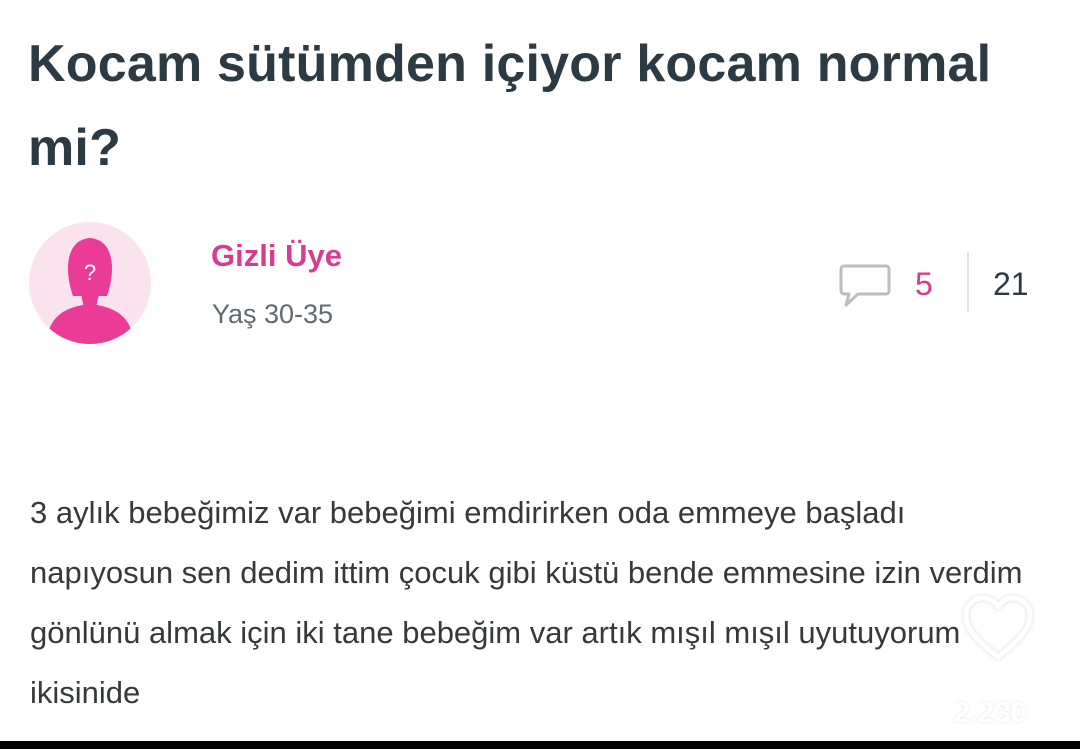 This screenshot has height=749, width=1080. Describe the element at coordinates (924, 284) in the screenshot. I see `comment-count: 5` at that location.